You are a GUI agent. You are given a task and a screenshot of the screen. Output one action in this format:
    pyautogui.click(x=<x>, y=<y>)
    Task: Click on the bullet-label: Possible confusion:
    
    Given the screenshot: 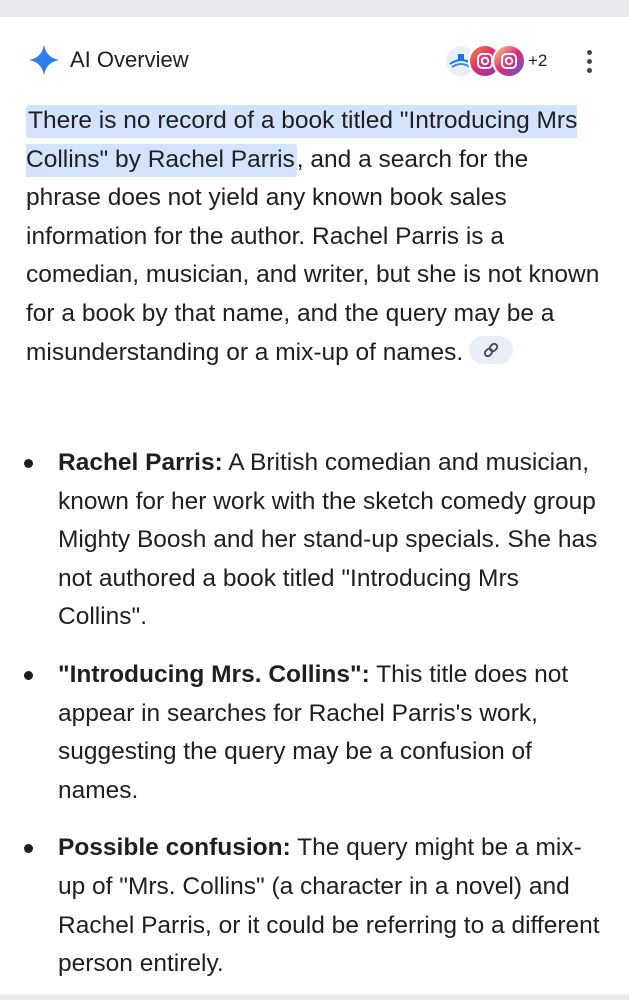 What is the action you would take?
    pyautogui.click(x=174, y=848)
    